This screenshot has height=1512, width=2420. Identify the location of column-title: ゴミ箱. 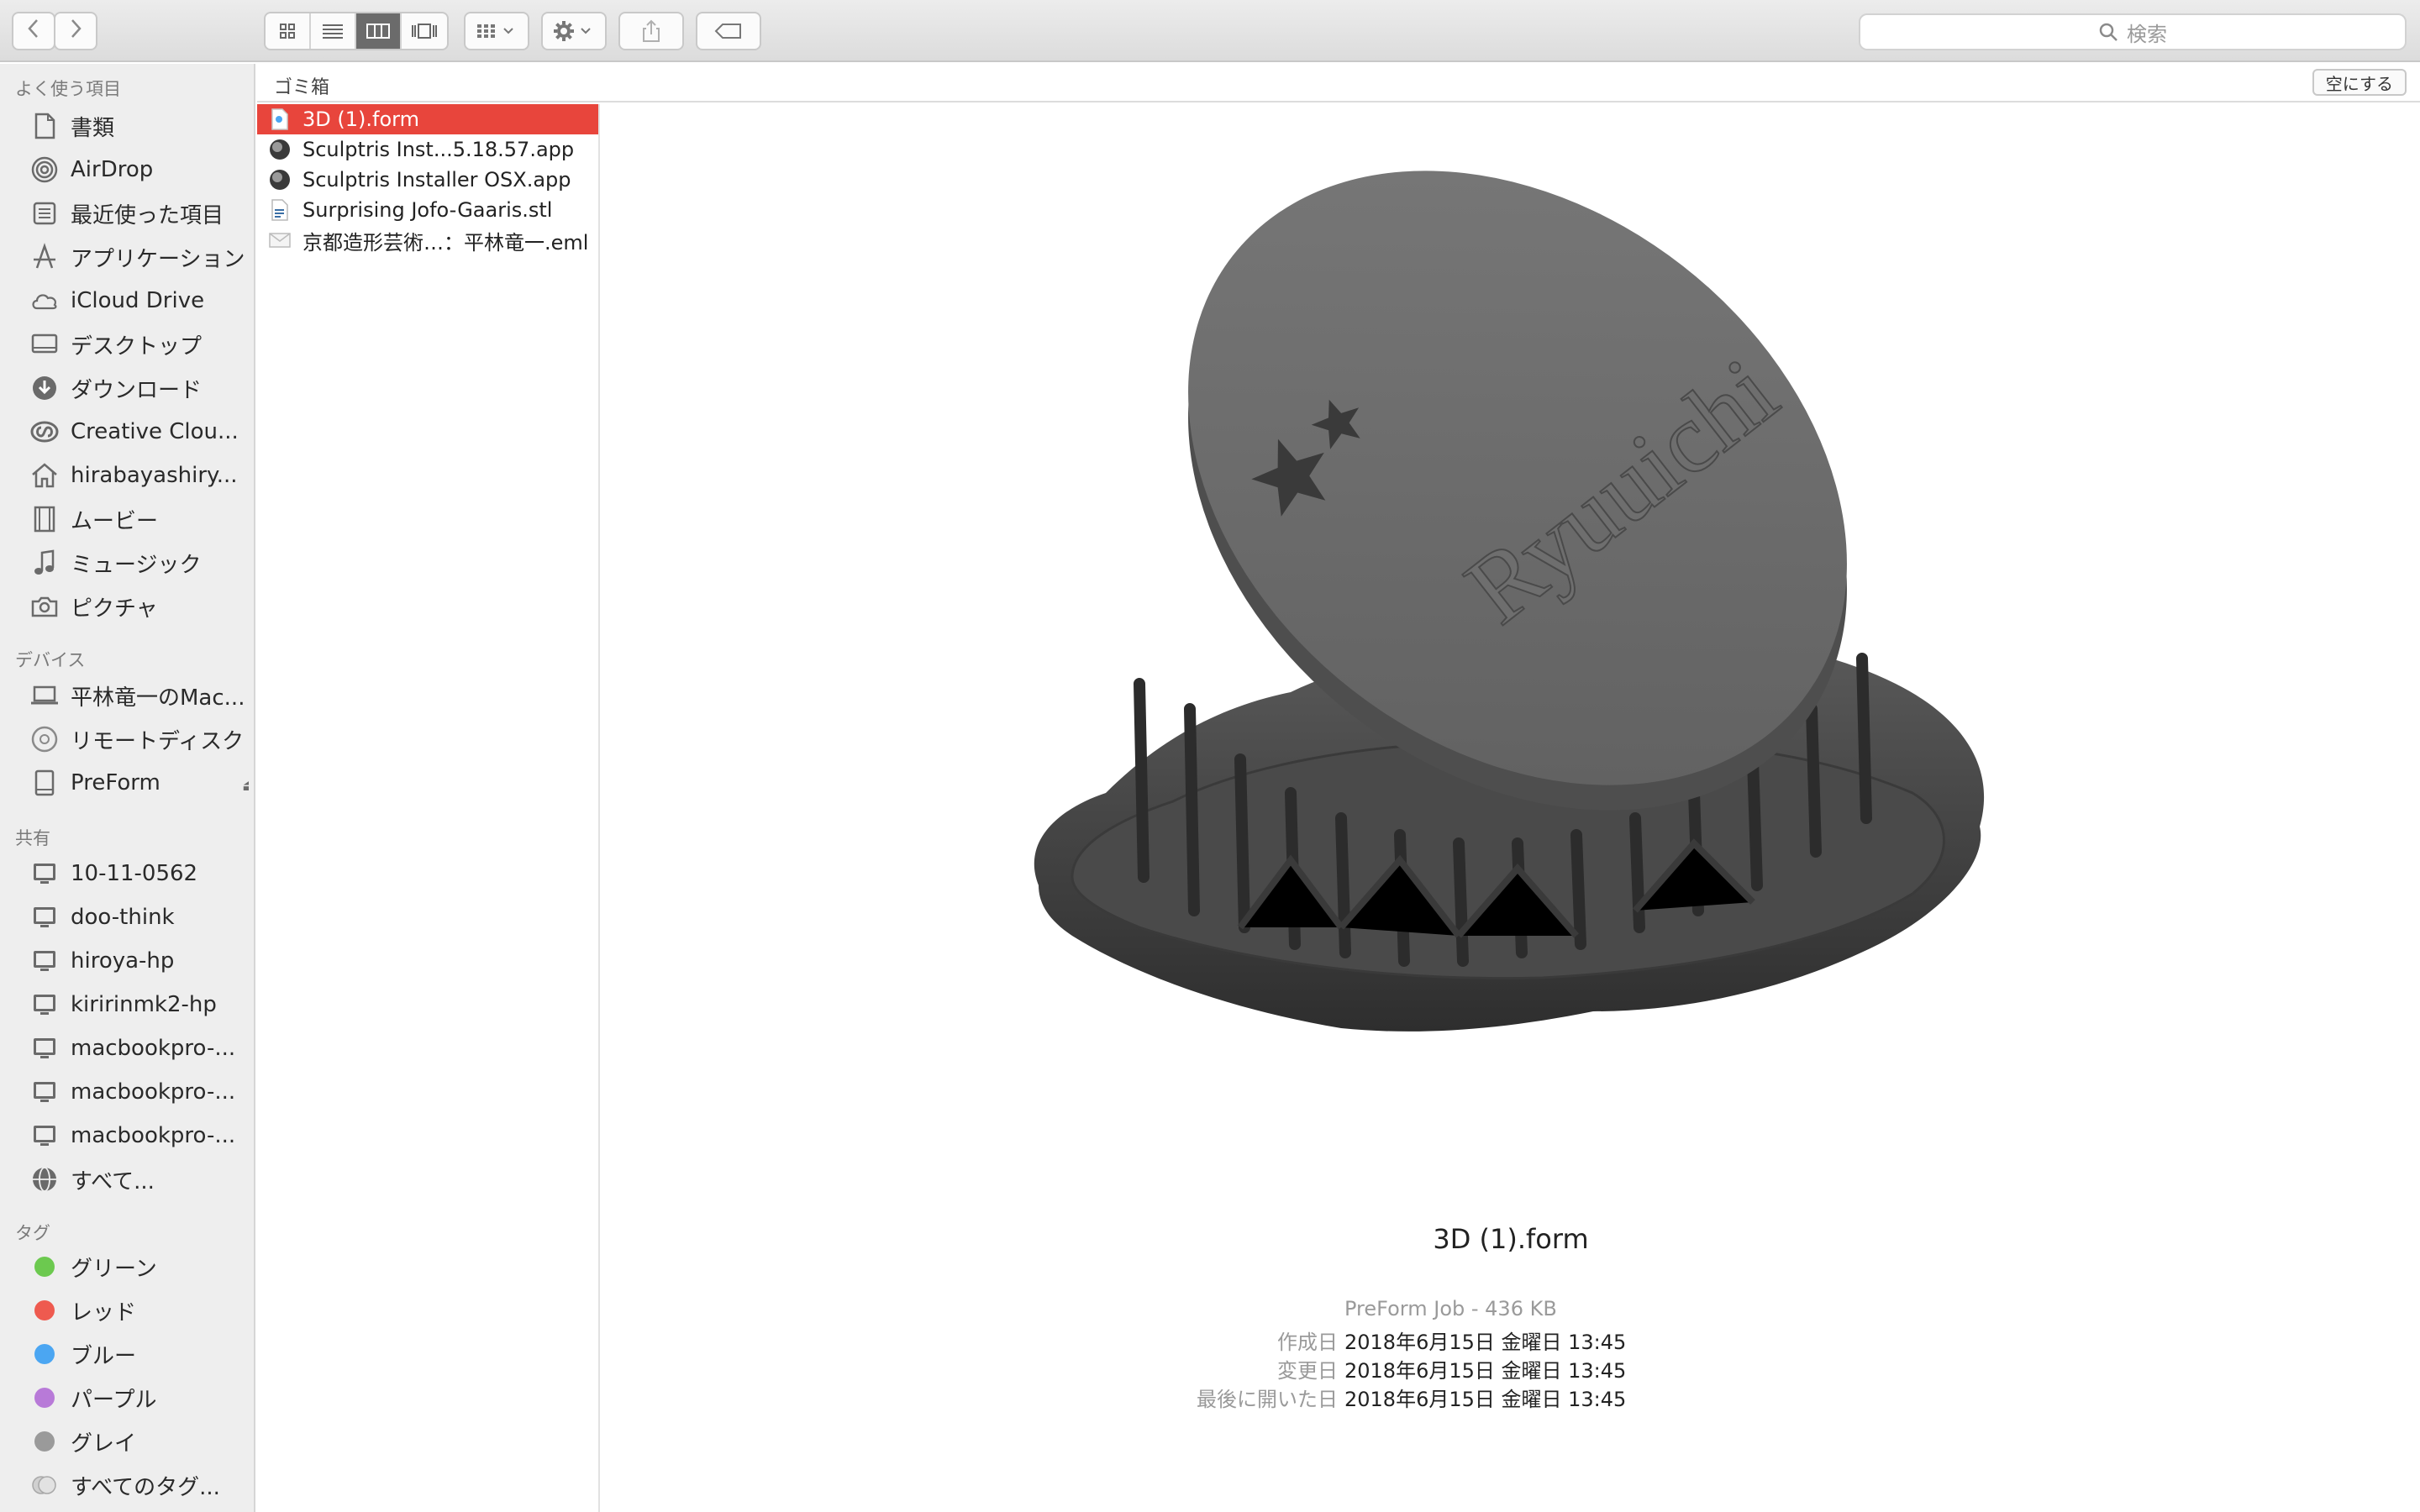
(302, 87).